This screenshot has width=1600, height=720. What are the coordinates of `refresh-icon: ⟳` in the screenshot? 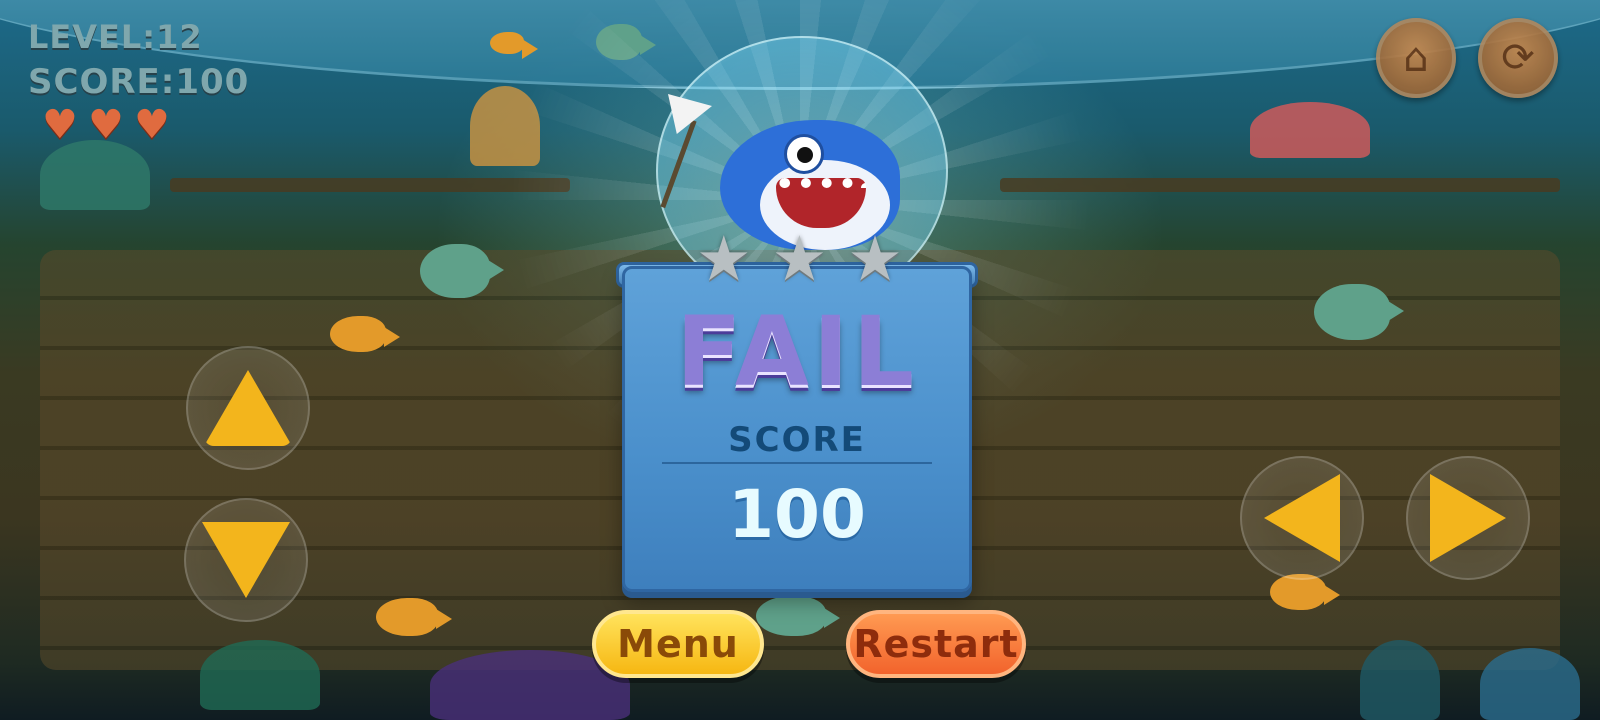 It's located at (1518, 58).